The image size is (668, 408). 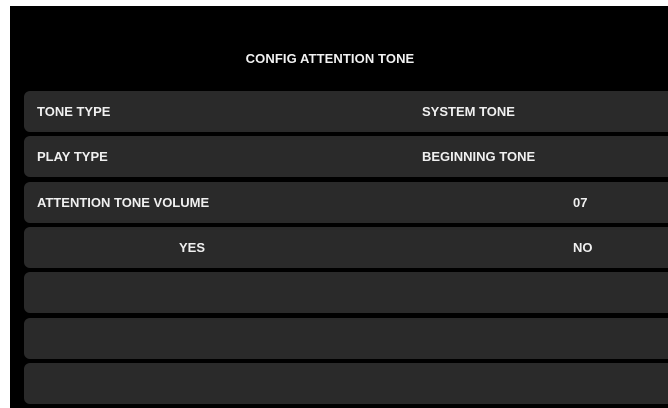 I want to click on confirm-row: YES NO, so click(x=346, y=247).